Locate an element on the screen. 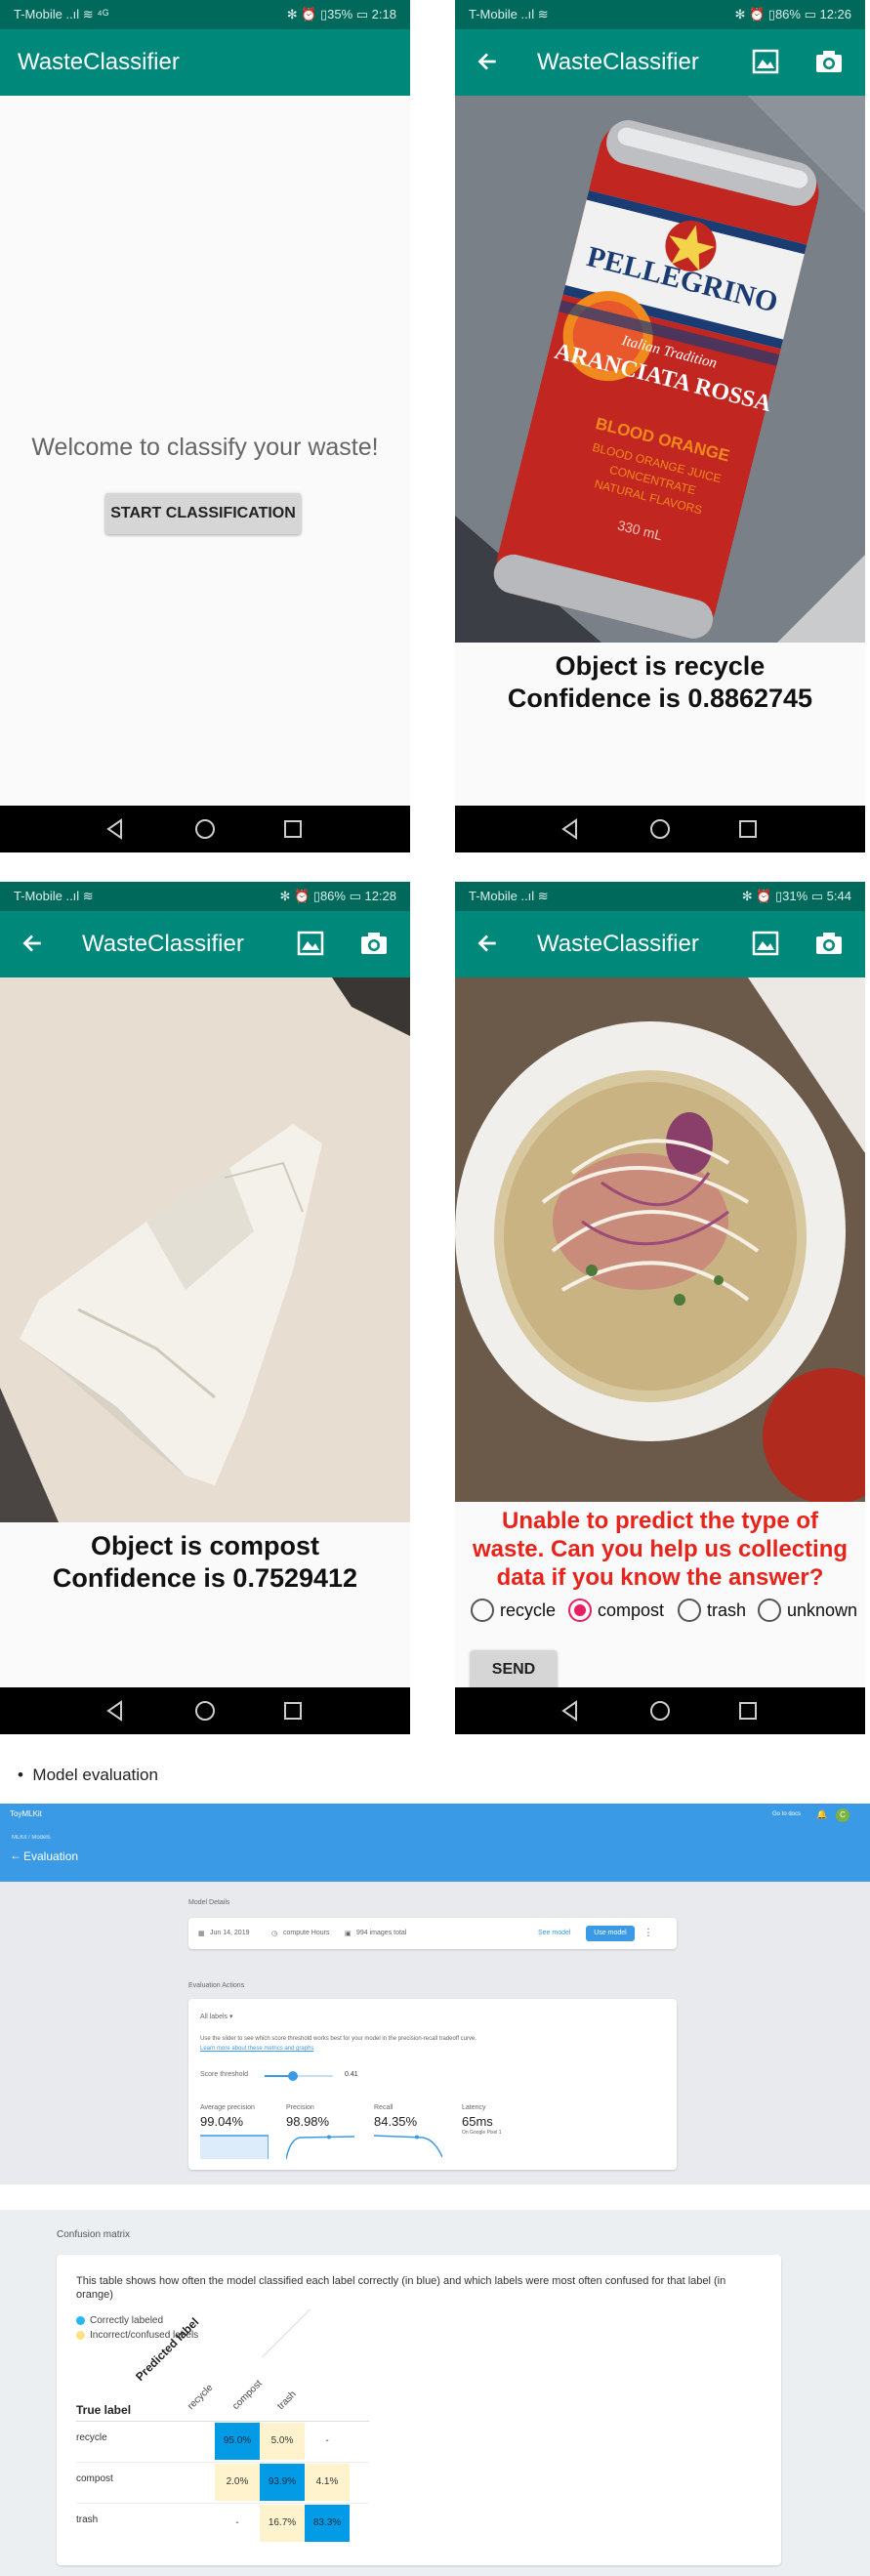 This screenshot has width=870, height=2576. system-status: ✻ ⏰ ▯86% ▭ 12:28 is located at coordinates (337, 896).